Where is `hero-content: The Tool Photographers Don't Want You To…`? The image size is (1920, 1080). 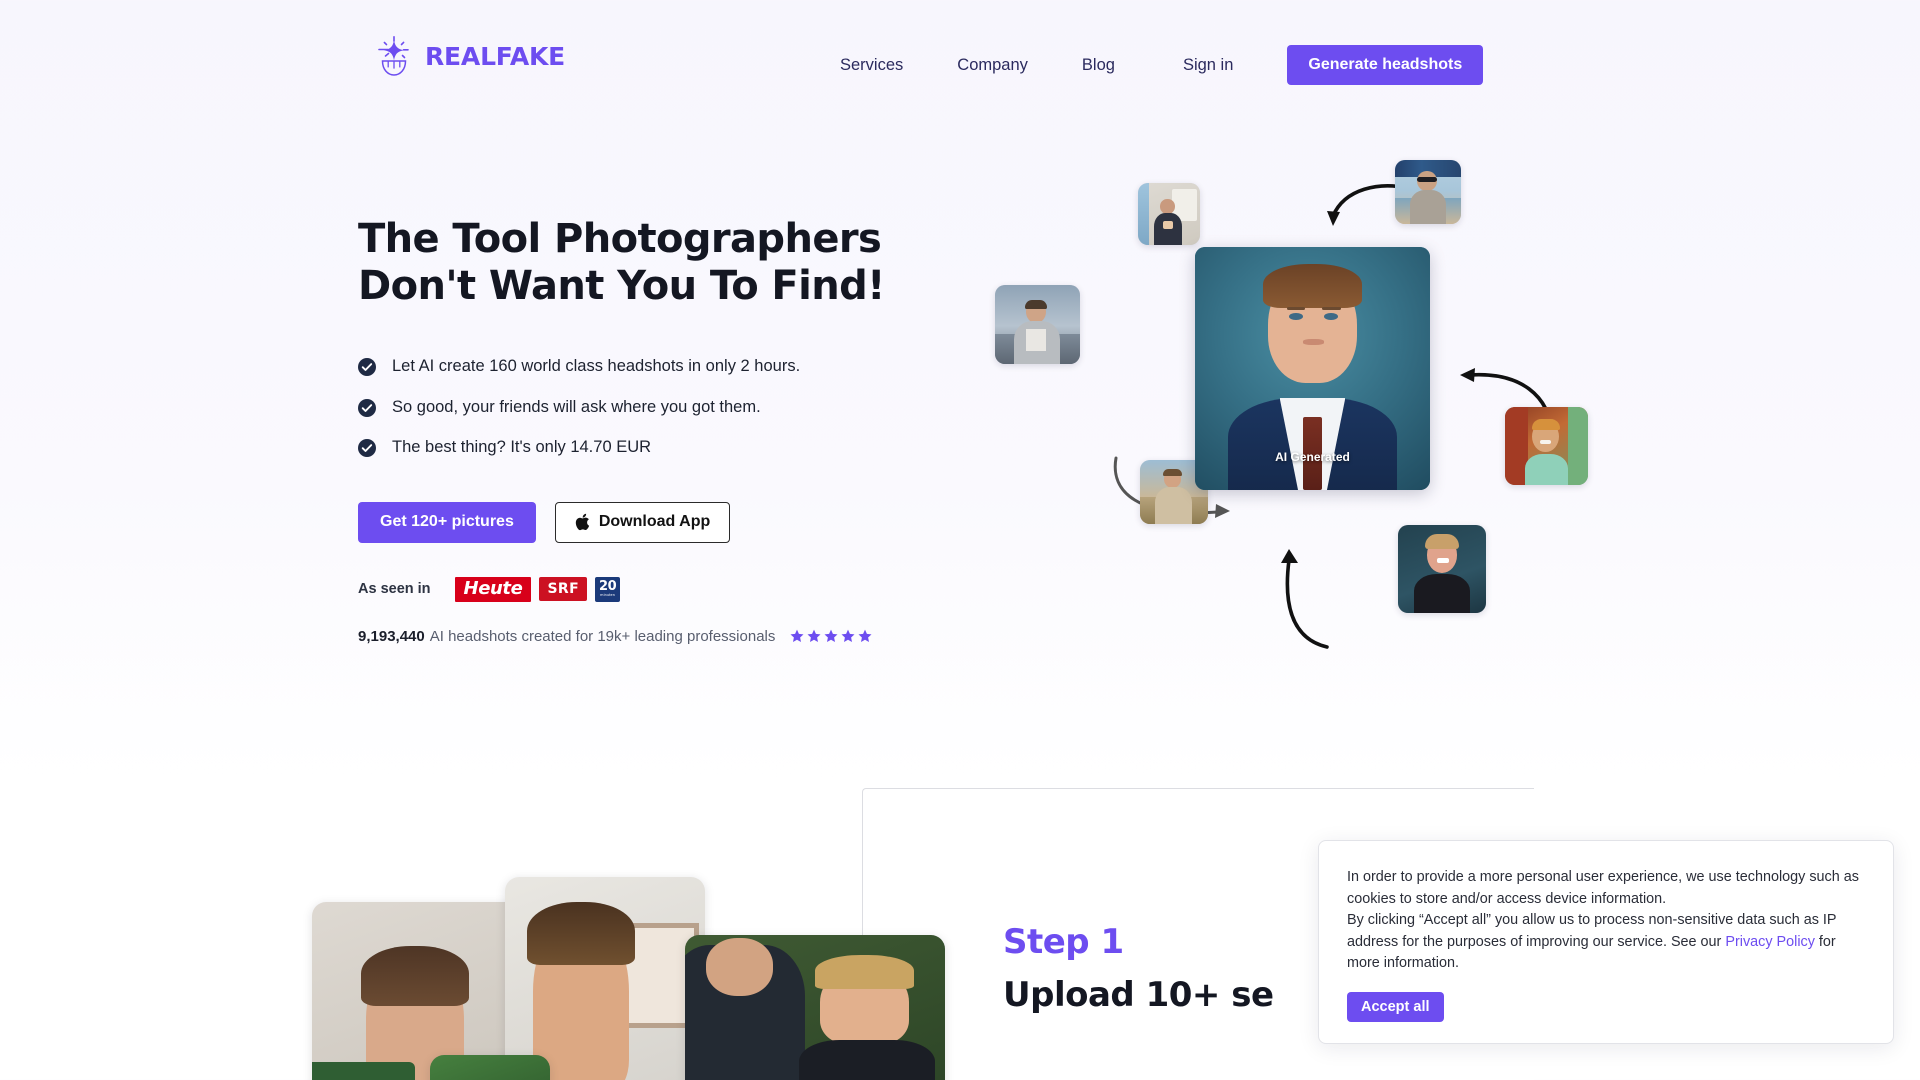
hero-content: The Tool Photographers Don't Want You To… is located at coordinates (638, 430).